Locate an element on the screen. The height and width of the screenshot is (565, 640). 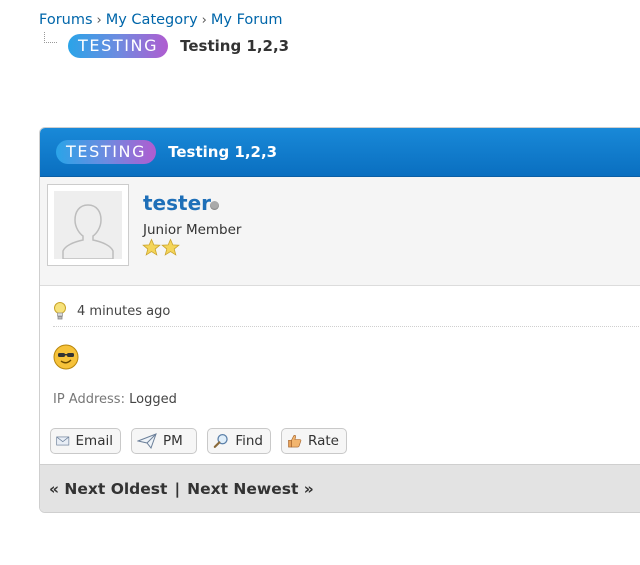
paper-plane-icon is located at coordinates (147, 441).